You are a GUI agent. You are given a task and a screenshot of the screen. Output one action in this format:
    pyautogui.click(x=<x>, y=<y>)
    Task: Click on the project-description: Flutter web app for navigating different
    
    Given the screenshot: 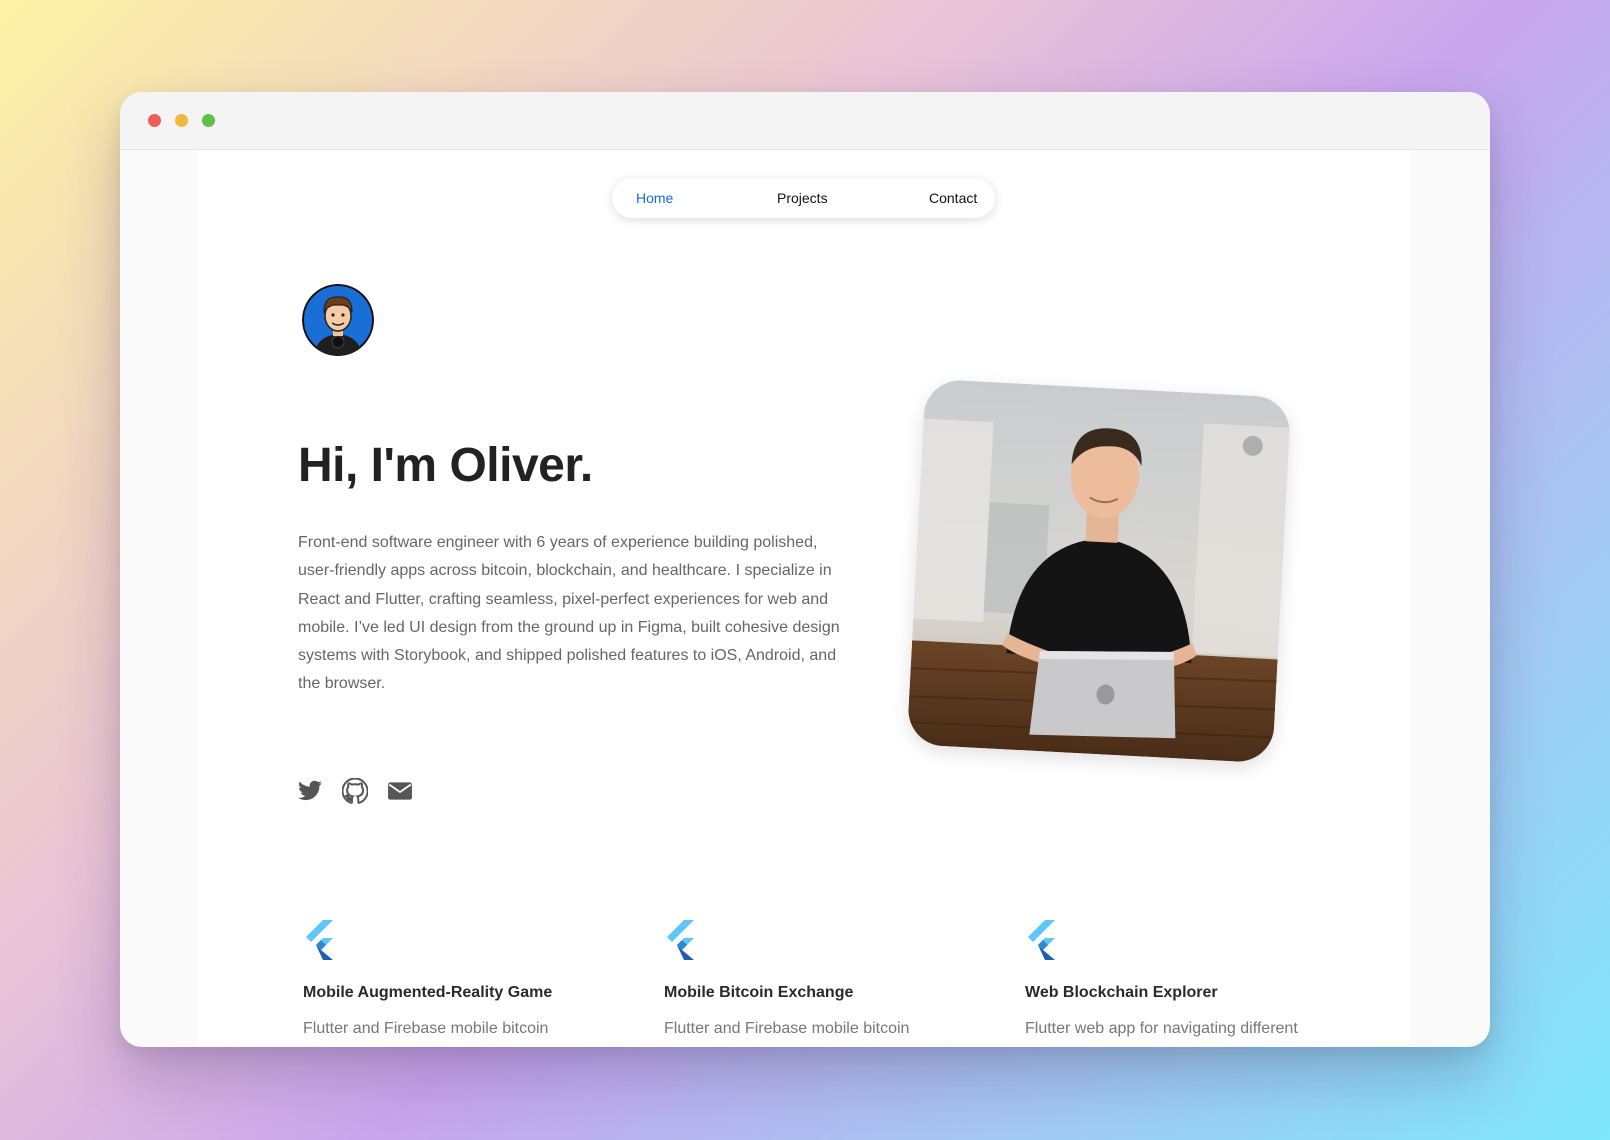 What is the action you would take?
    pyautogui.click(x=1161, y=1028)
    